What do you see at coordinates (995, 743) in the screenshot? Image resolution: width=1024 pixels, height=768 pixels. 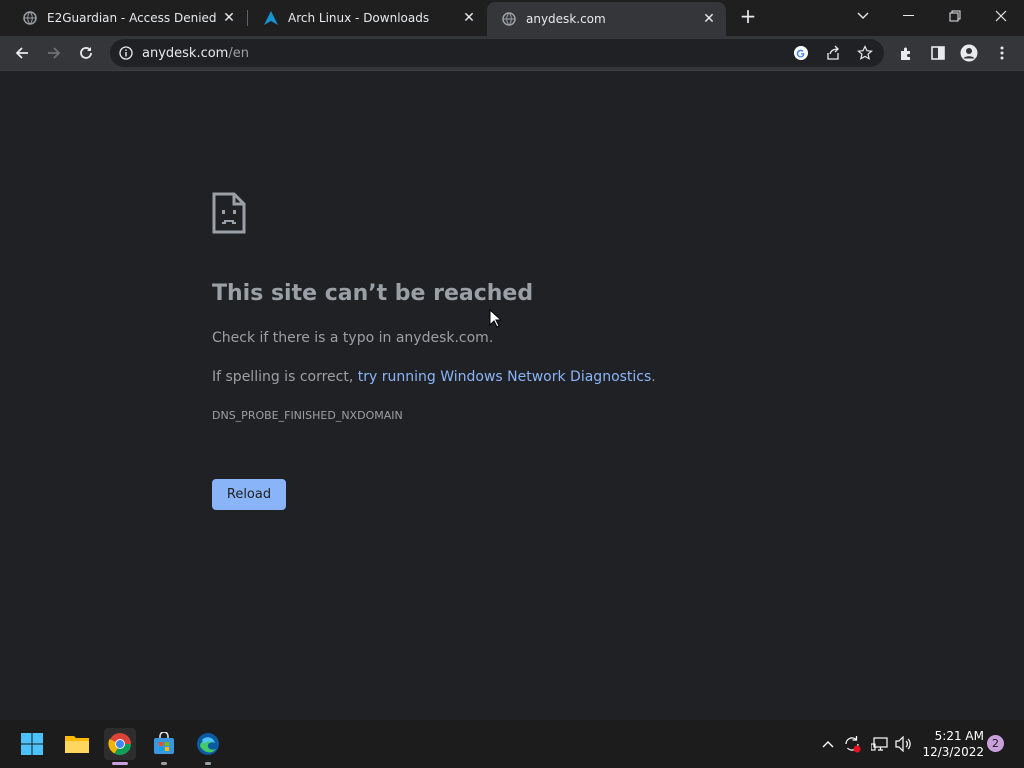 I see `notification-badge: 2` at bounding box center [995, 743].